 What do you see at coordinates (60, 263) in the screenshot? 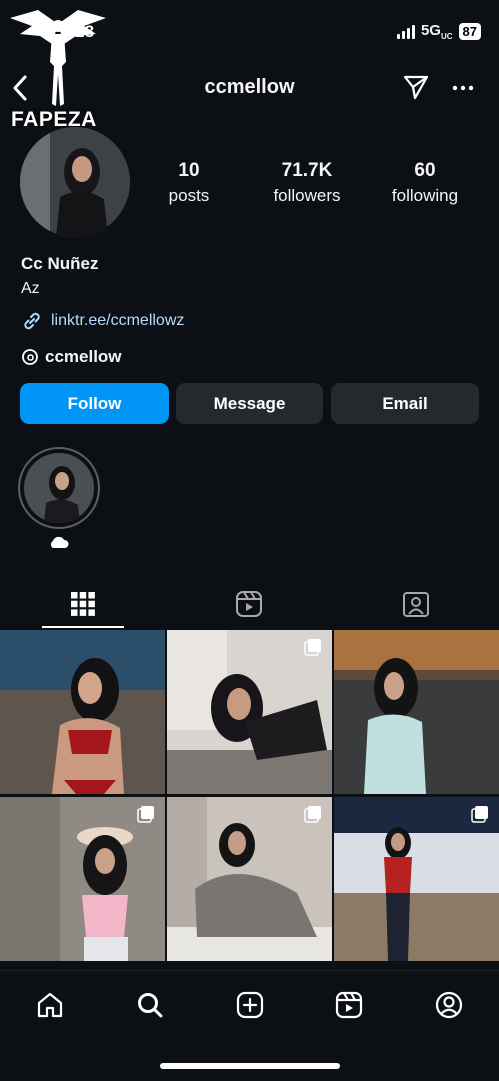
I see `display-name: Cc Nuñez` at bounding box center [60, 263].